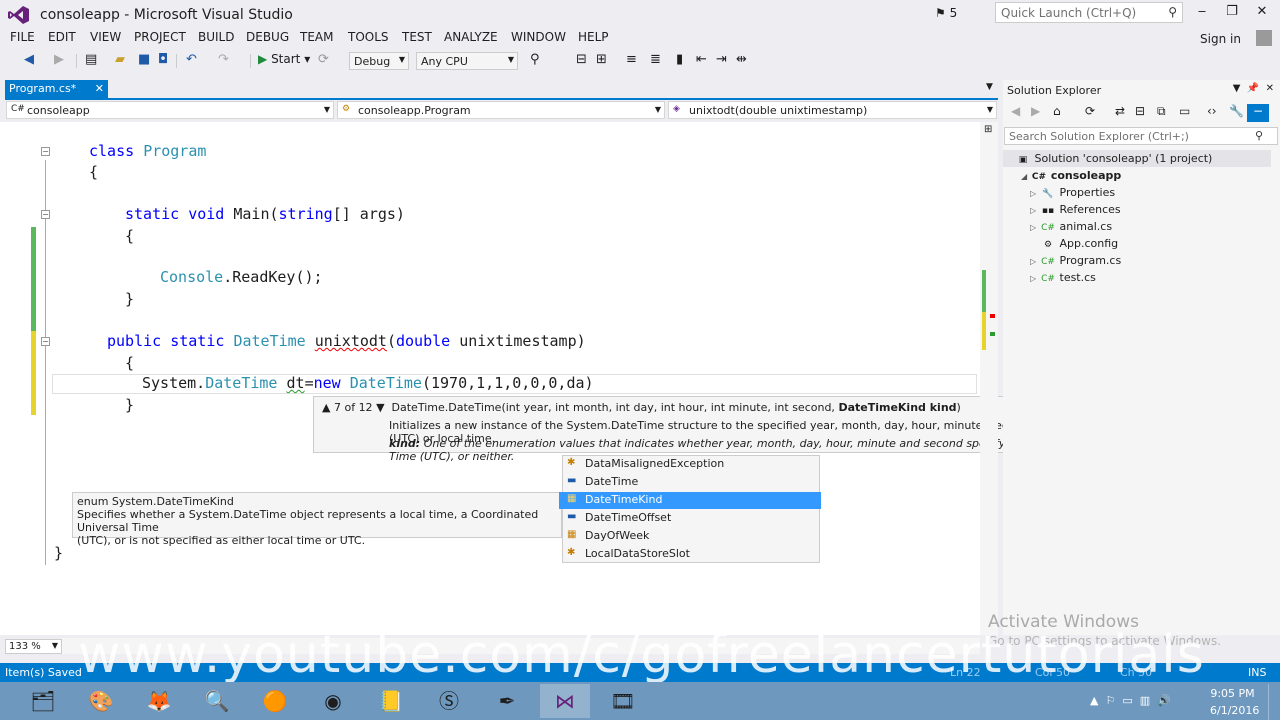 This screenshot has height=720, width=1280. I want to click on find-icon: ⚲, so click(535, 59).